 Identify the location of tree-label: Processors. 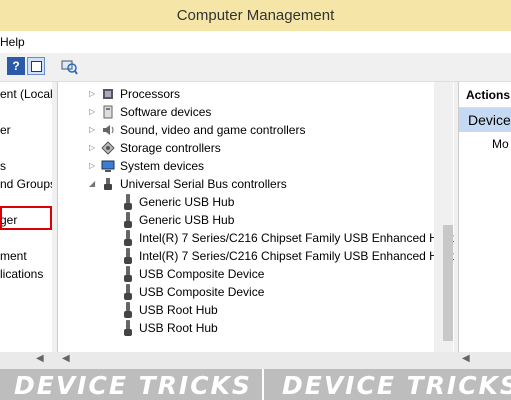
(150, 94).